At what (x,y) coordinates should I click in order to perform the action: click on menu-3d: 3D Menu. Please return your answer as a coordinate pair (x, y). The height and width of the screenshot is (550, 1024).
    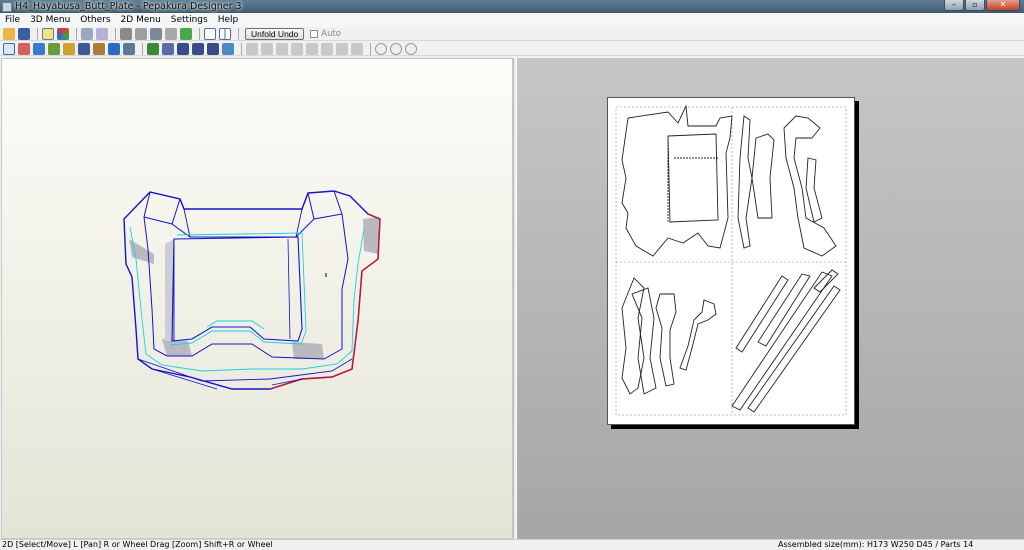
    Looking at the image, I should click on (50, 20).